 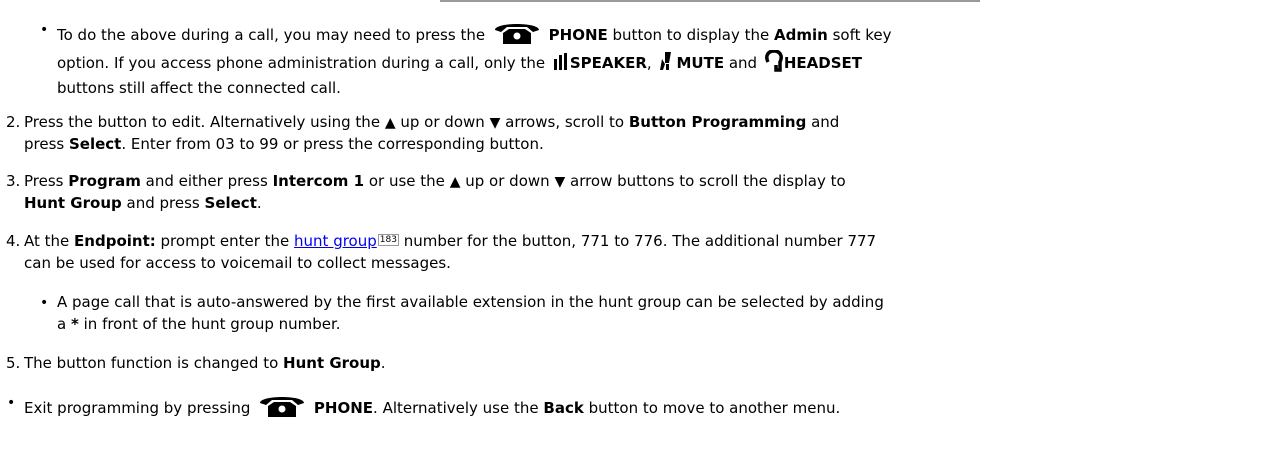 What do you see at coordinates (212, 324) in the screenshot?
I see `text: in front of the hunt group number.` at bounding box center [212, 324].